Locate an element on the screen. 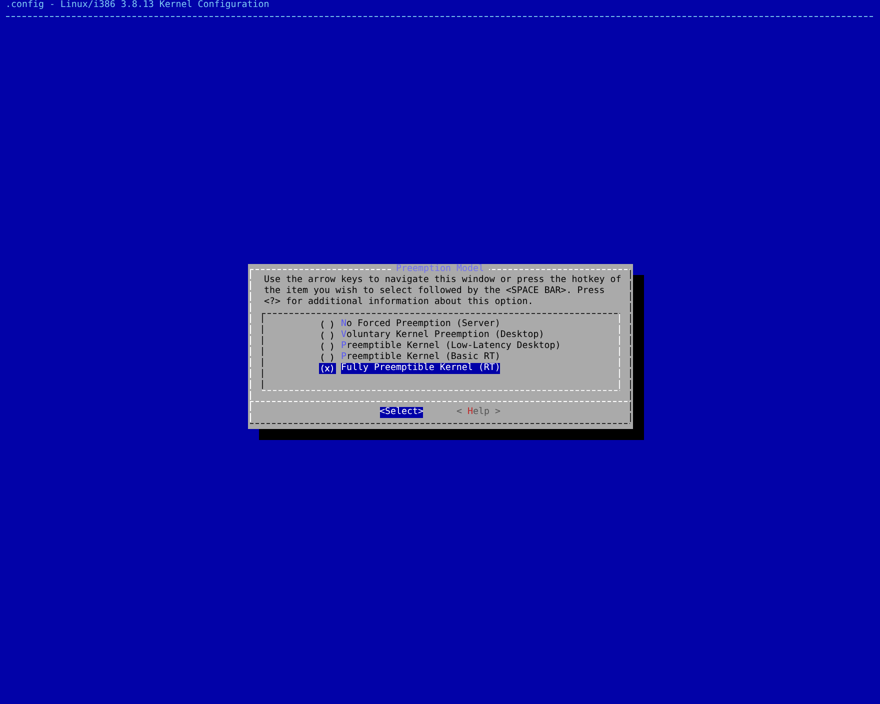 The image size is (880, 704). option-item: Voluntary Kernel Preemption (Desktop) is located at coordinates (442, 335).